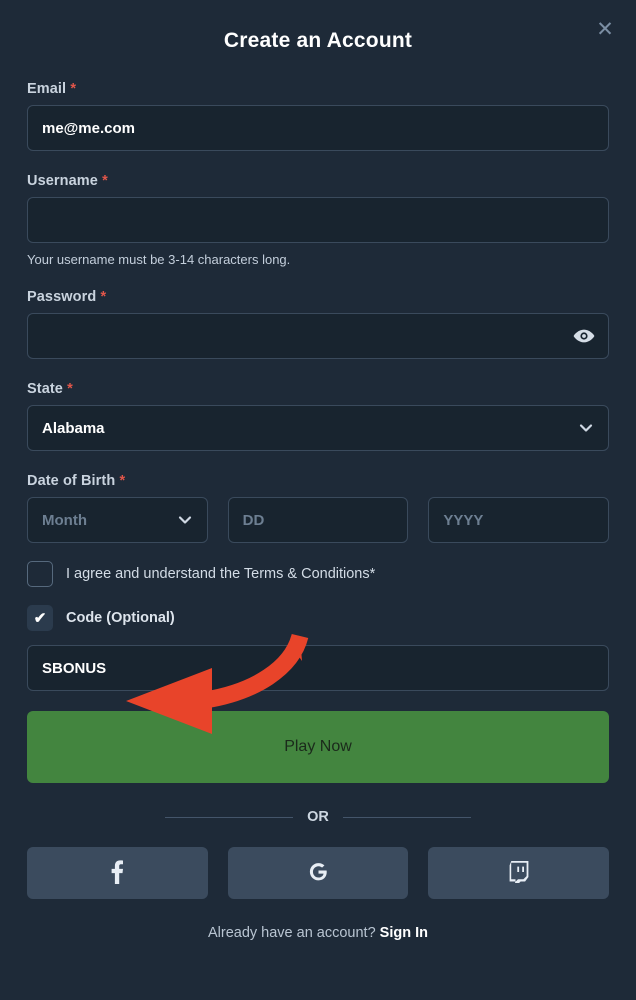 This screenshot has height=1000, width=636. I want to click on code-checkbox-row: Code (Optional), so click(318, 618).